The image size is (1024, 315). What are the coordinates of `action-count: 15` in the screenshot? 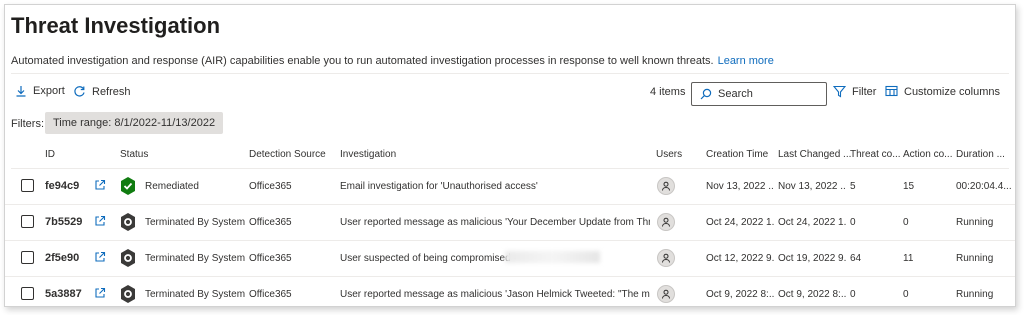 It's located at (909, 186).